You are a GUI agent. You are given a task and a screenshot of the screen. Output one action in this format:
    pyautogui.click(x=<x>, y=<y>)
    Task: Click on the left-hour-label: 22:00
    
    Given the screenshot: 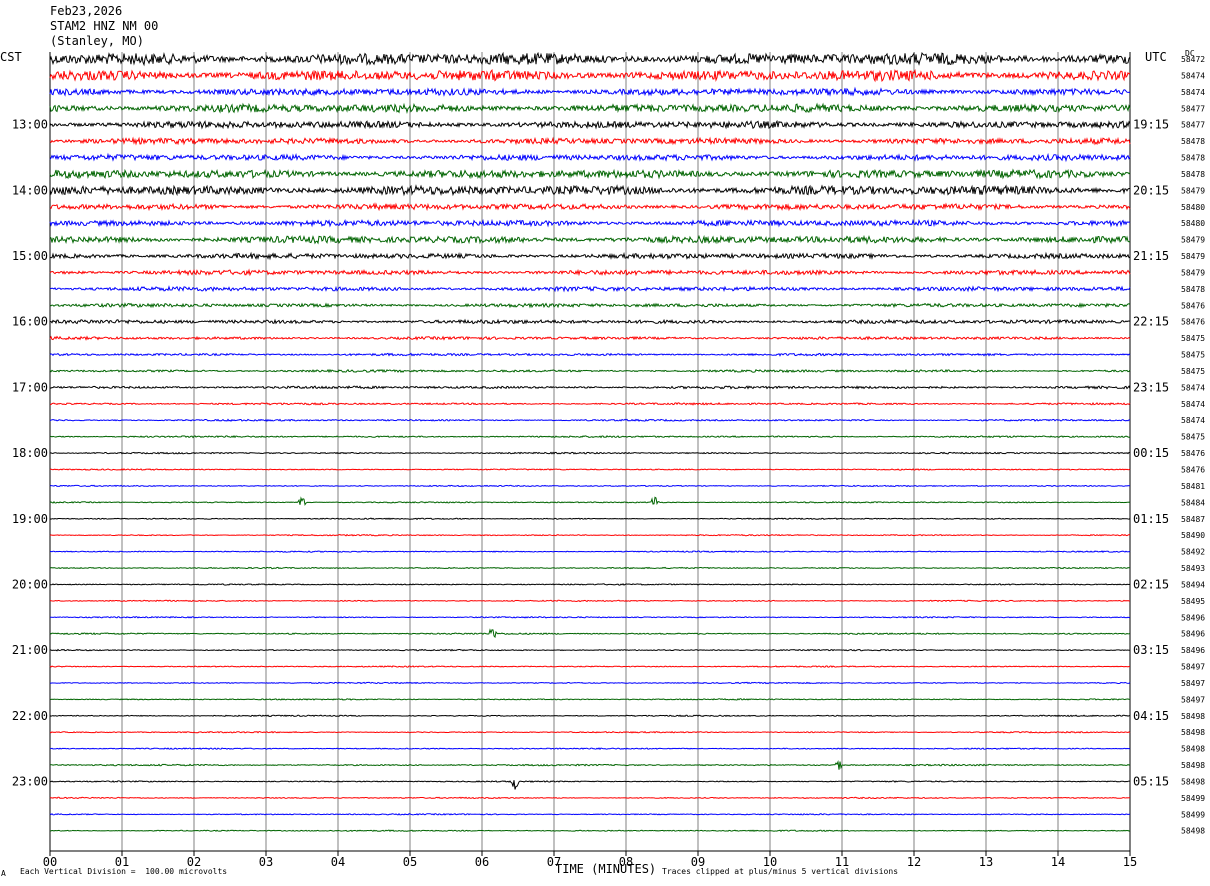 What is the action you would take?
    pyautogui.click(x=30, y=716)
    